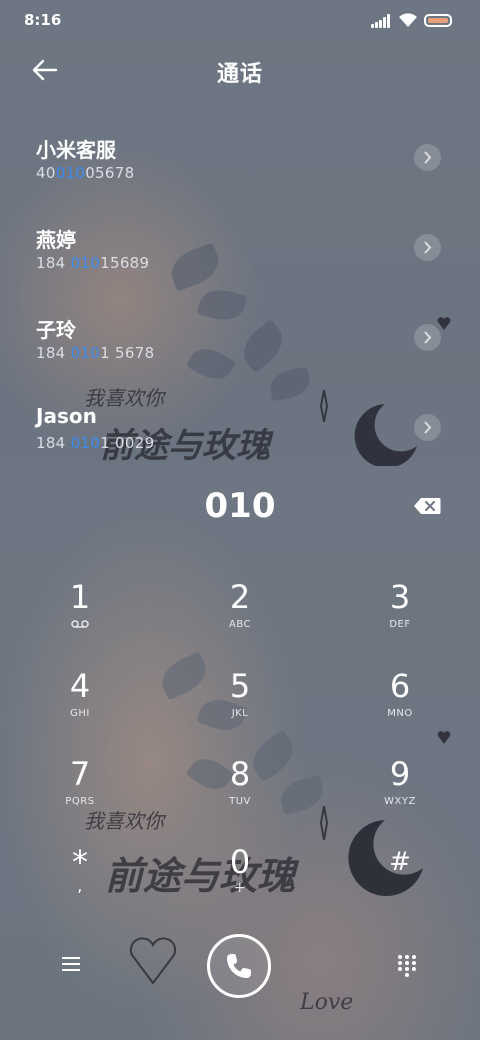 The height and width of the screenshot is (1040, 480). I want to click on contact-name: 小米客服, so click(76, 150).